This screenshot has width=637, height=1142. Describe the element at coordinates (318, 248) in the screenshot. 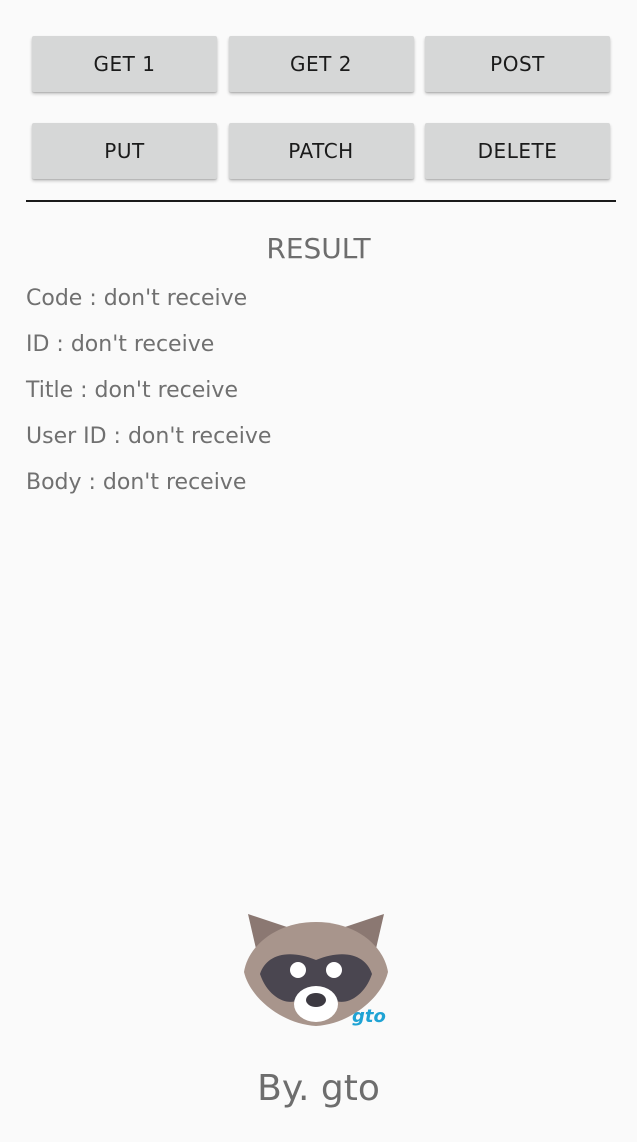

I see `result-title: RESULT` at that location.